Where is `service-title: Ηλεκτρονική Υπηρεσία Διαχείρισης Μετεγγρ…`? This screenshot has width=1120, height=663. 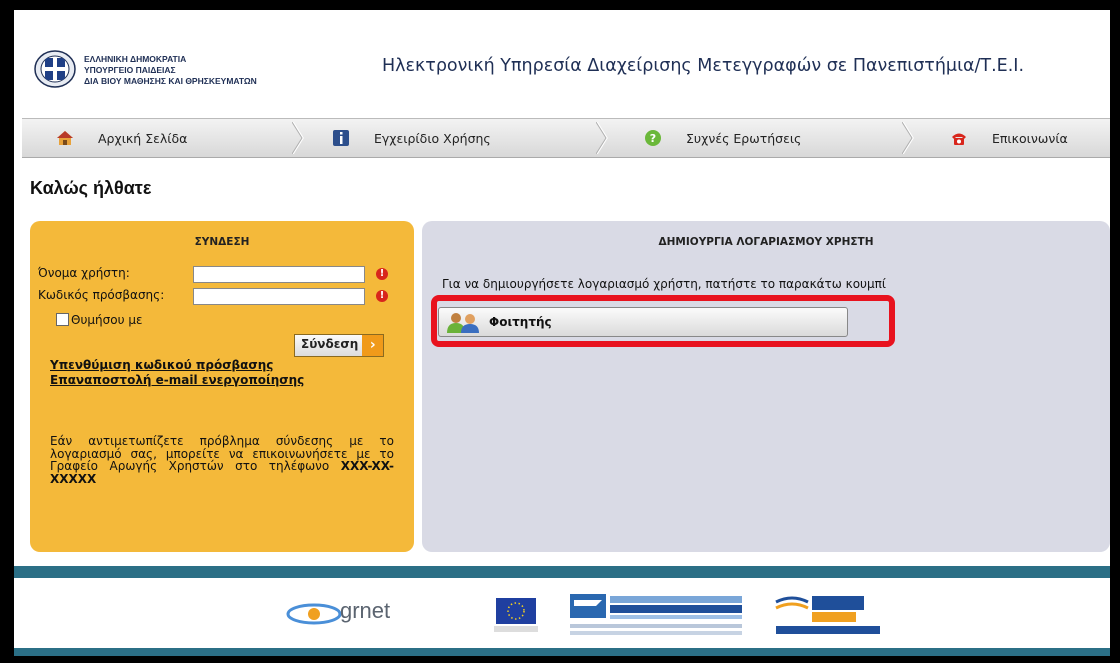 service-title: Ηλεκτρονική Υπηρεσία Διαχείρισης Μετεγγρ… is located at coordinates (703, 66).